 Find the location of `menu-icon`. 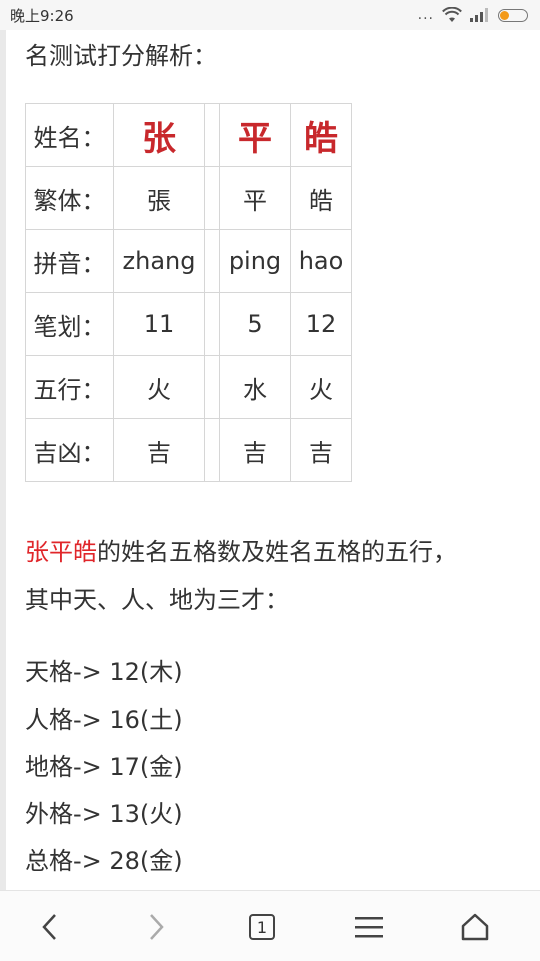

menu-icon is located at coordinates (369, 927).